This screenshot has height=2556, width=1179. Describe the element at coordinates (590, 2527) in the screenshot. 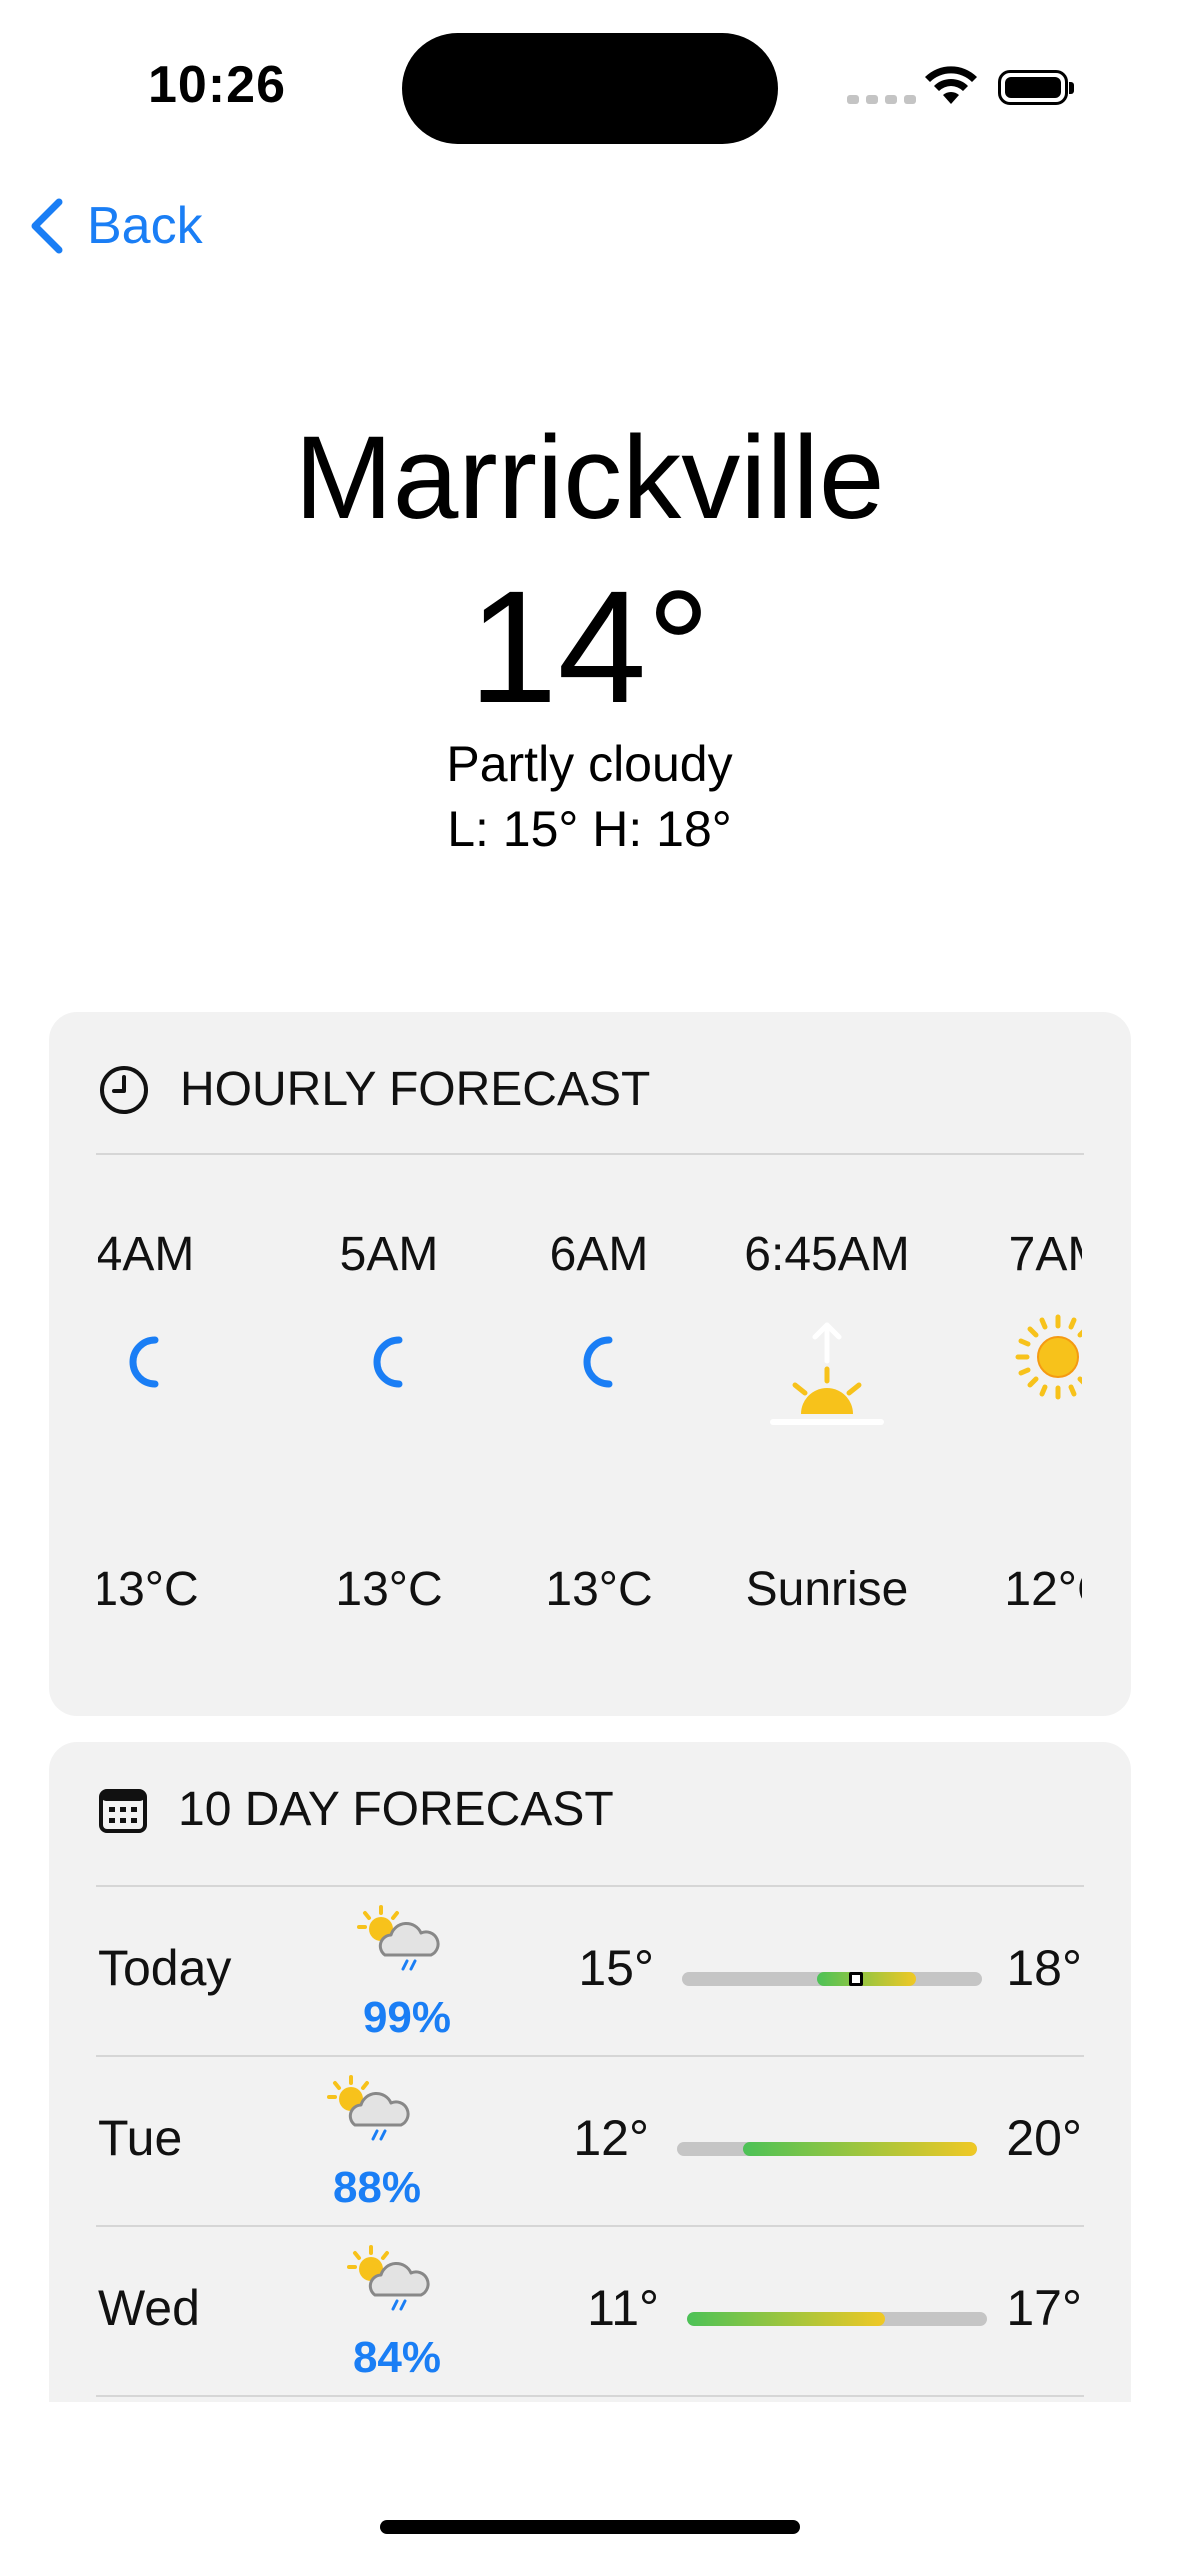

I see `home-indicator` at that location.